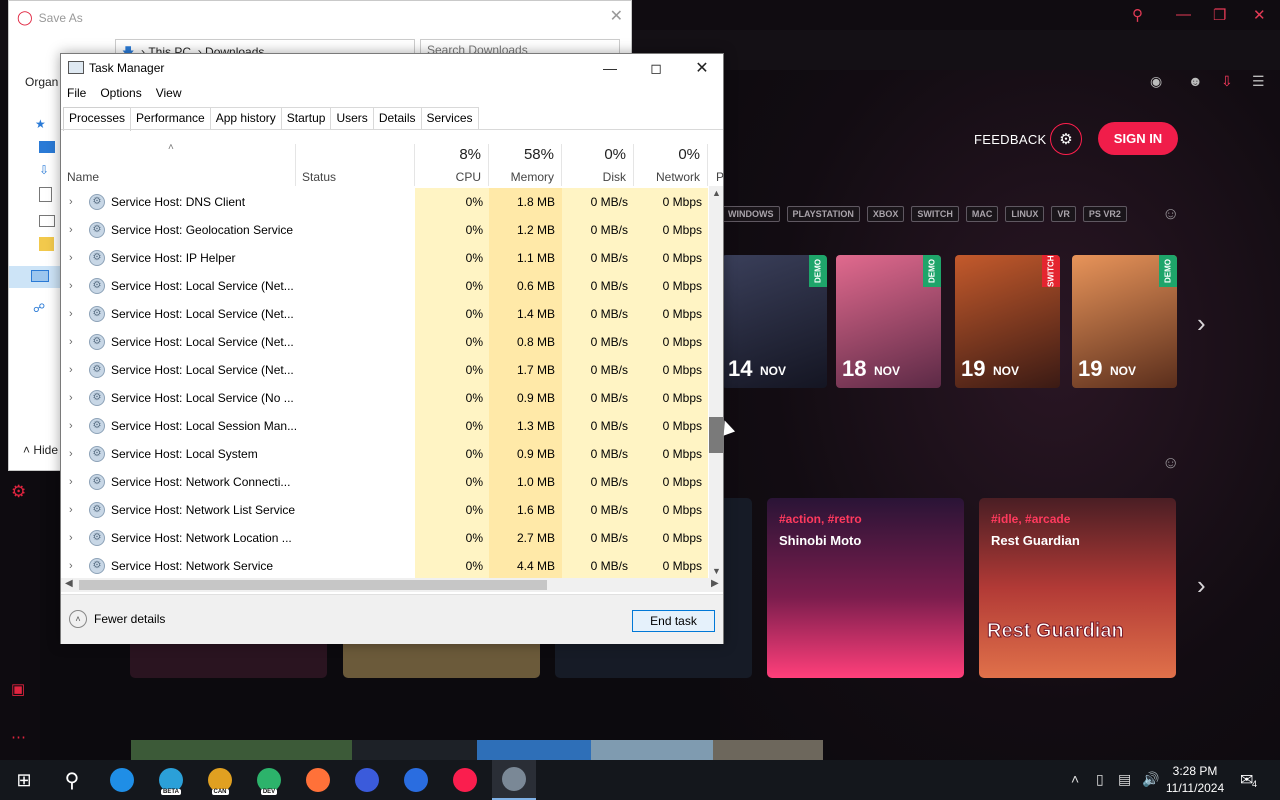 Image resolution: width=1280 pixels, height=800 pixels. What do you see at coordinates (76, 93) in the screenshot?
I see `menu-file: File` at bounding box center [76, 93].